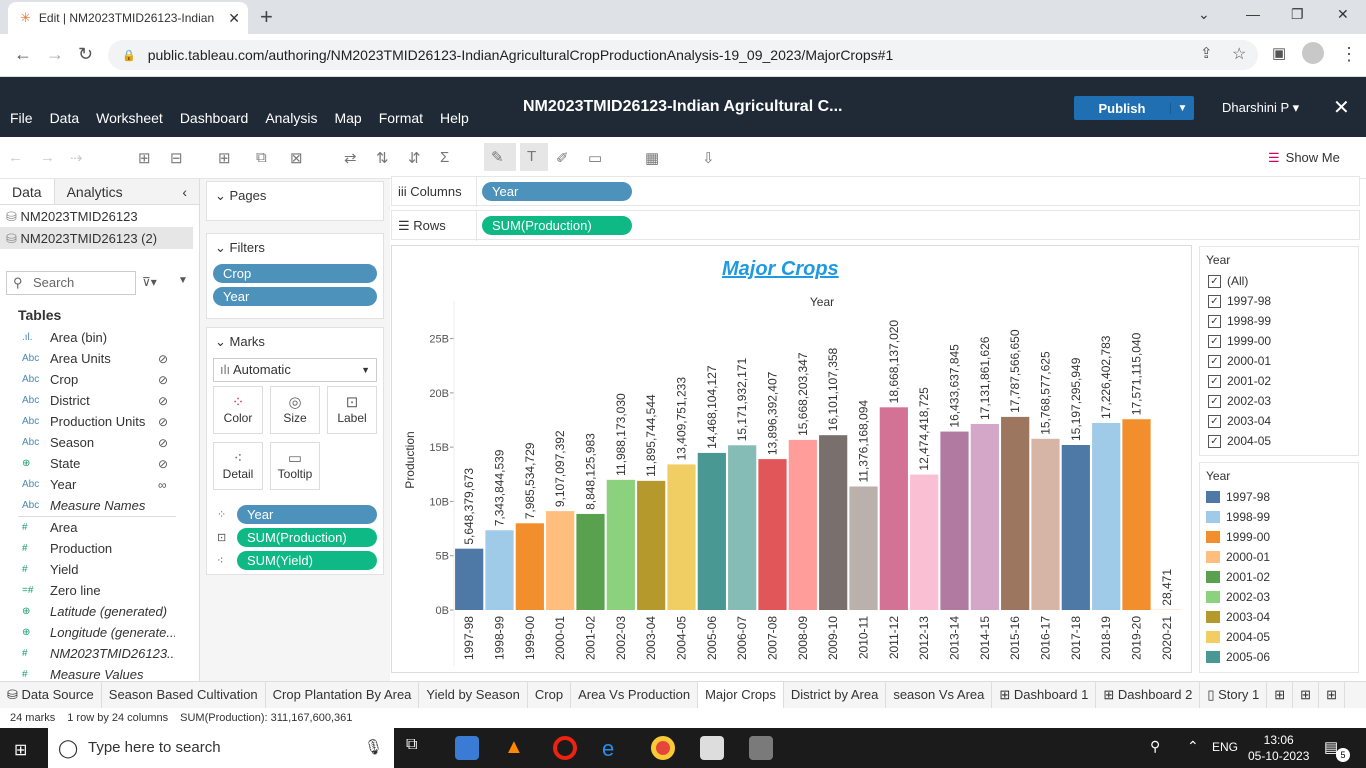  I want to click on show-me-button: ☰ Show Me, so click(1304, 158).